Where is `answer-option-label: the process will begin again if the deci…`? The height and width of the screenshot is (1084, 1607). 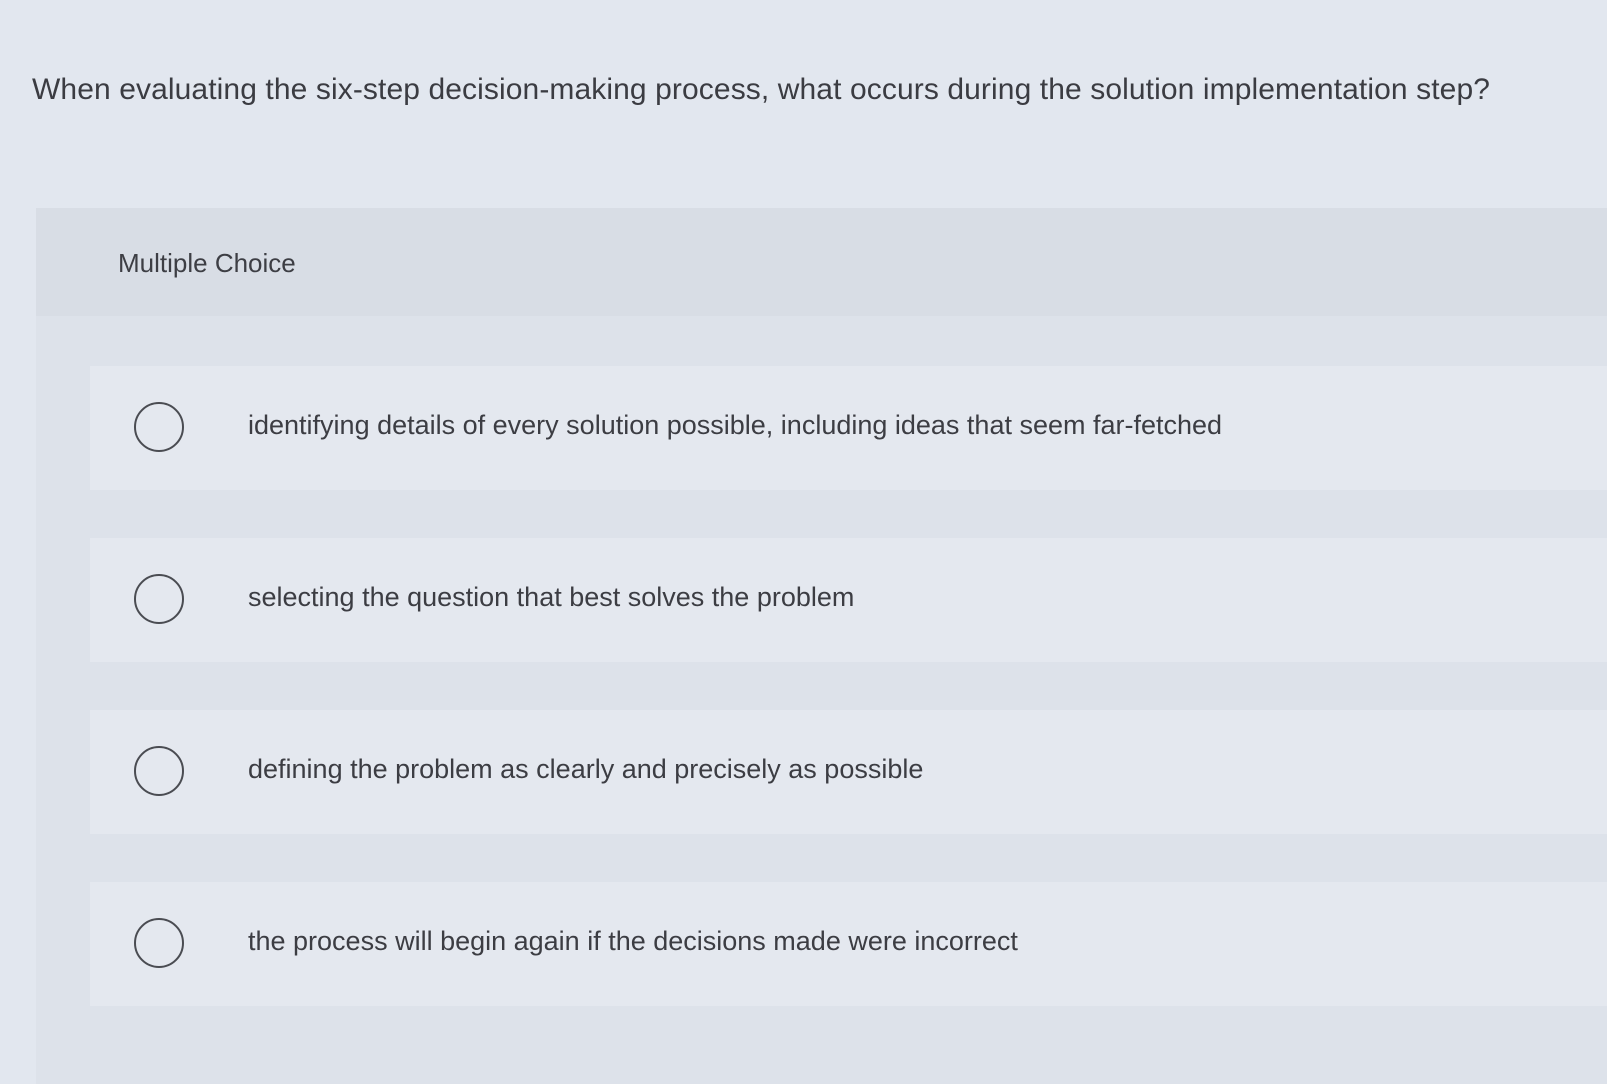
answer-option-label: the process will begin again if the deci… is located at coordinates (633, 941).